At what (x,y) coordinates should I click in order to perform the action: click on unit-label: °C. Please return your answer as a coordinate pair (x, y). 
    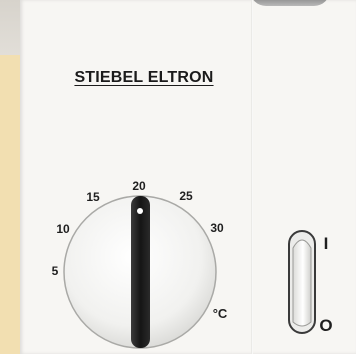
    Looking at the image, I should click on (220, 313).